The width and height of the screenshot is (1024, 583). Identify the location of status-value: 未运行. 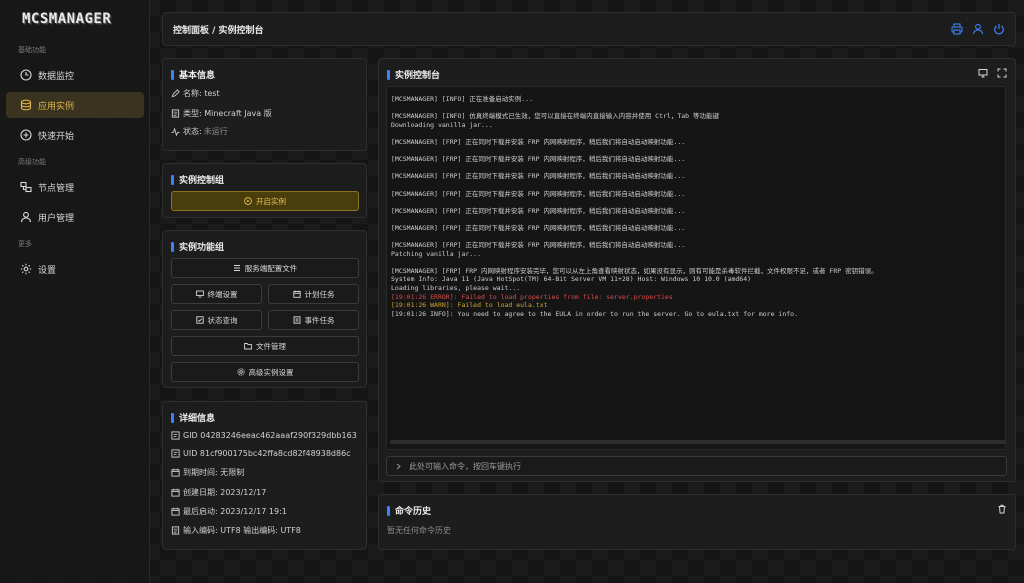
(215, 131).